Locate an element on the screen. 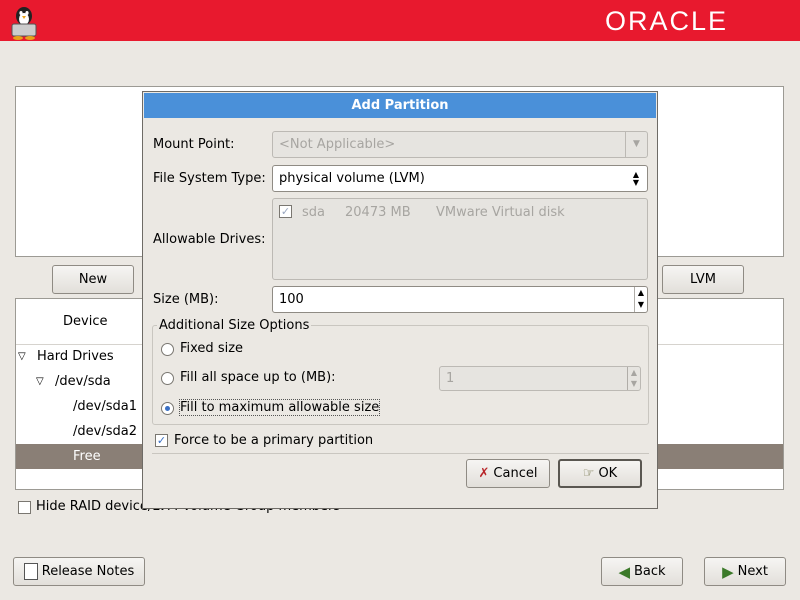  fill-max-radio is located at coordinates (167, 408).